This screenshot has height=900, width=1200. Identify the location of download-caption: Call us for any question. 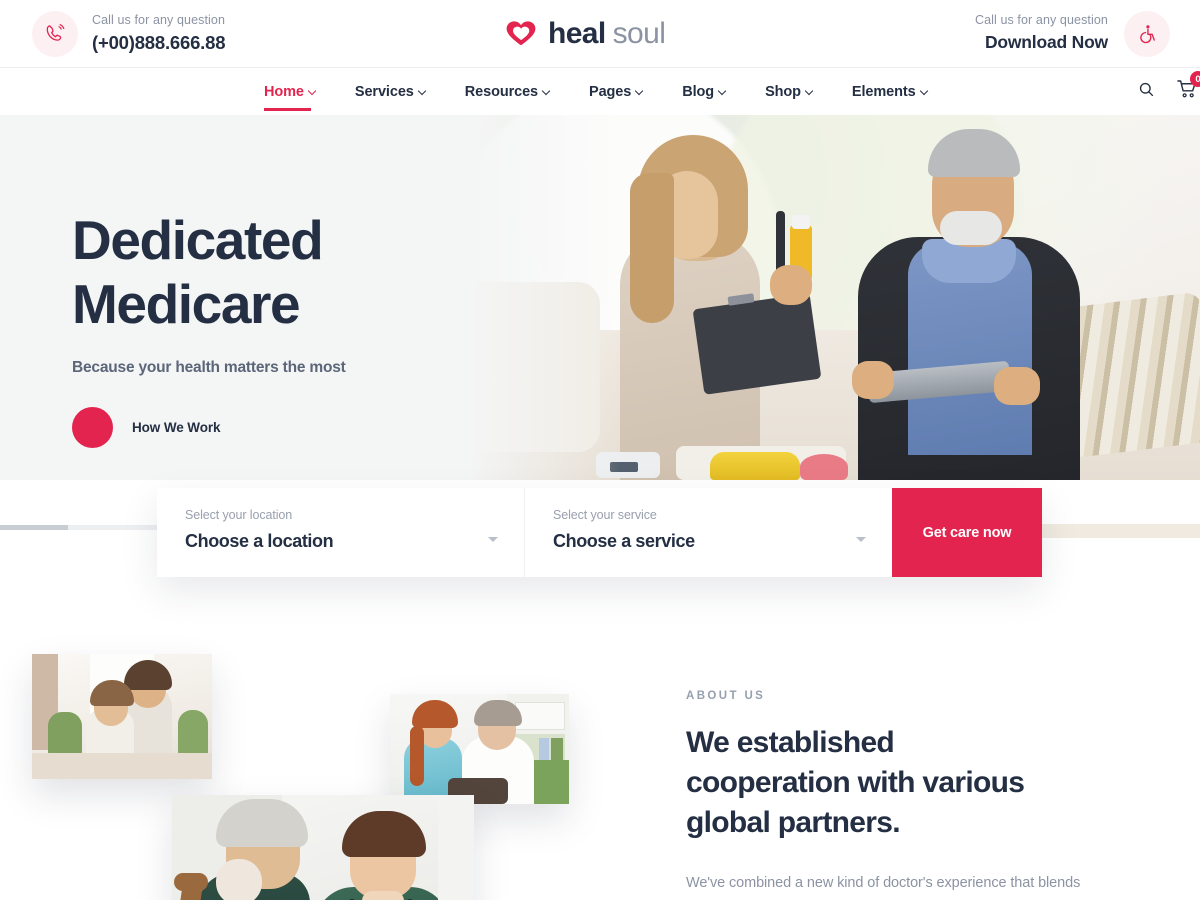
(1041, 20).